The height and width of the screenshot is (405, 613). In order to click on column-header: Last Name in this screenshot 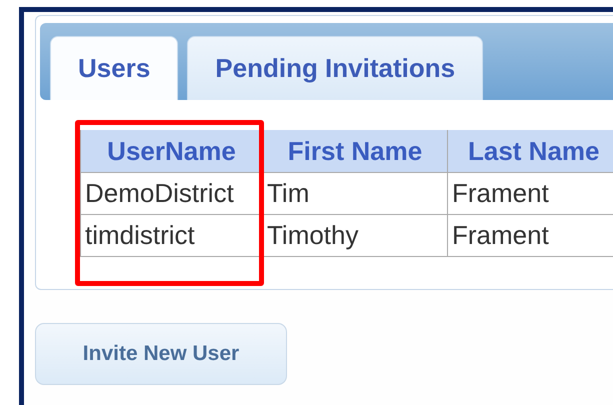, I will do `click(530, 151)`.